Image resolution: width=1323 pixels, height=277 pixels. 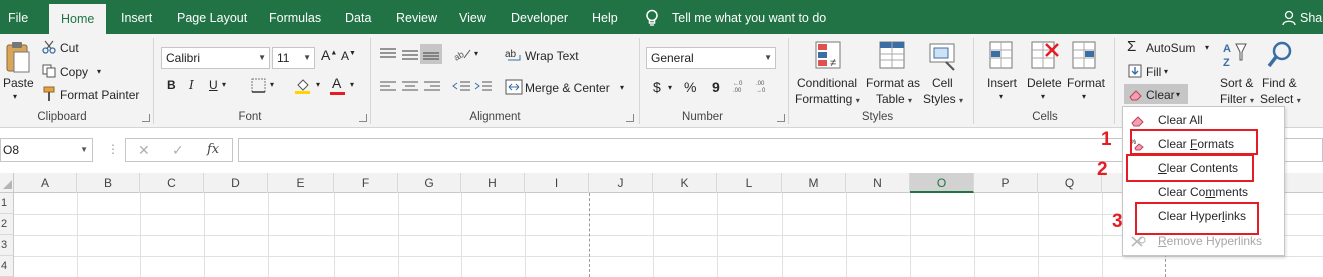 I want to click on tab-review: Review, so click(x=416, y=17).